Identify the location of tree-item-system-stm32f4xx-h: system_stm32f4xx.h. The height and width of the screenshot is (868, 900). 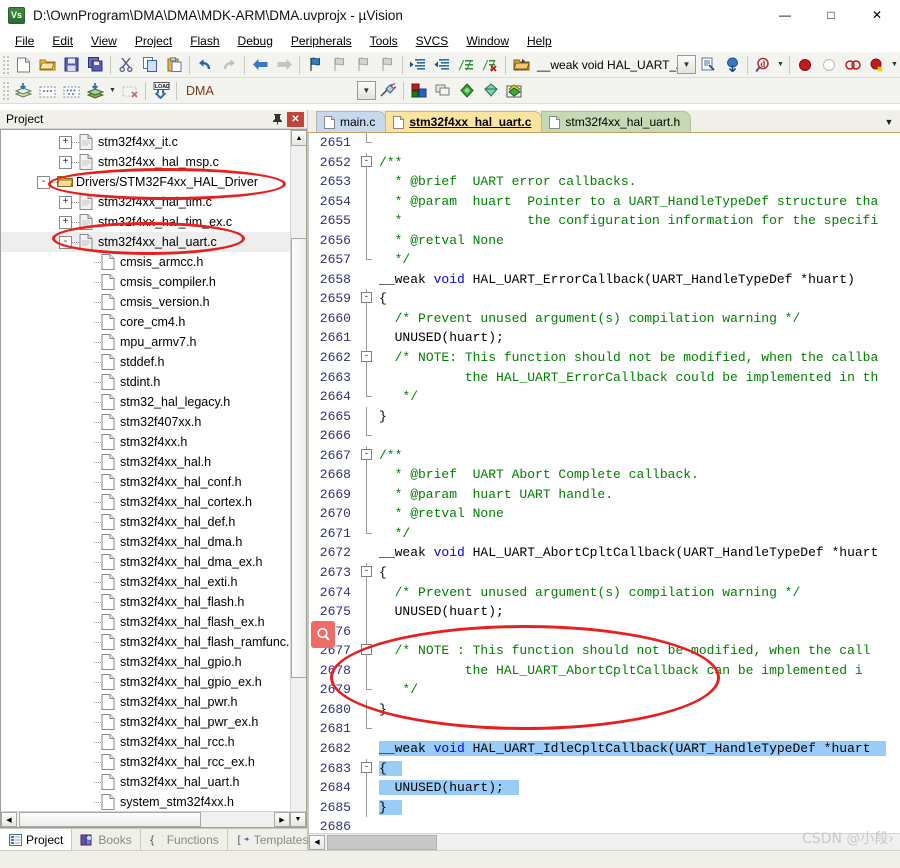
(145, 801).